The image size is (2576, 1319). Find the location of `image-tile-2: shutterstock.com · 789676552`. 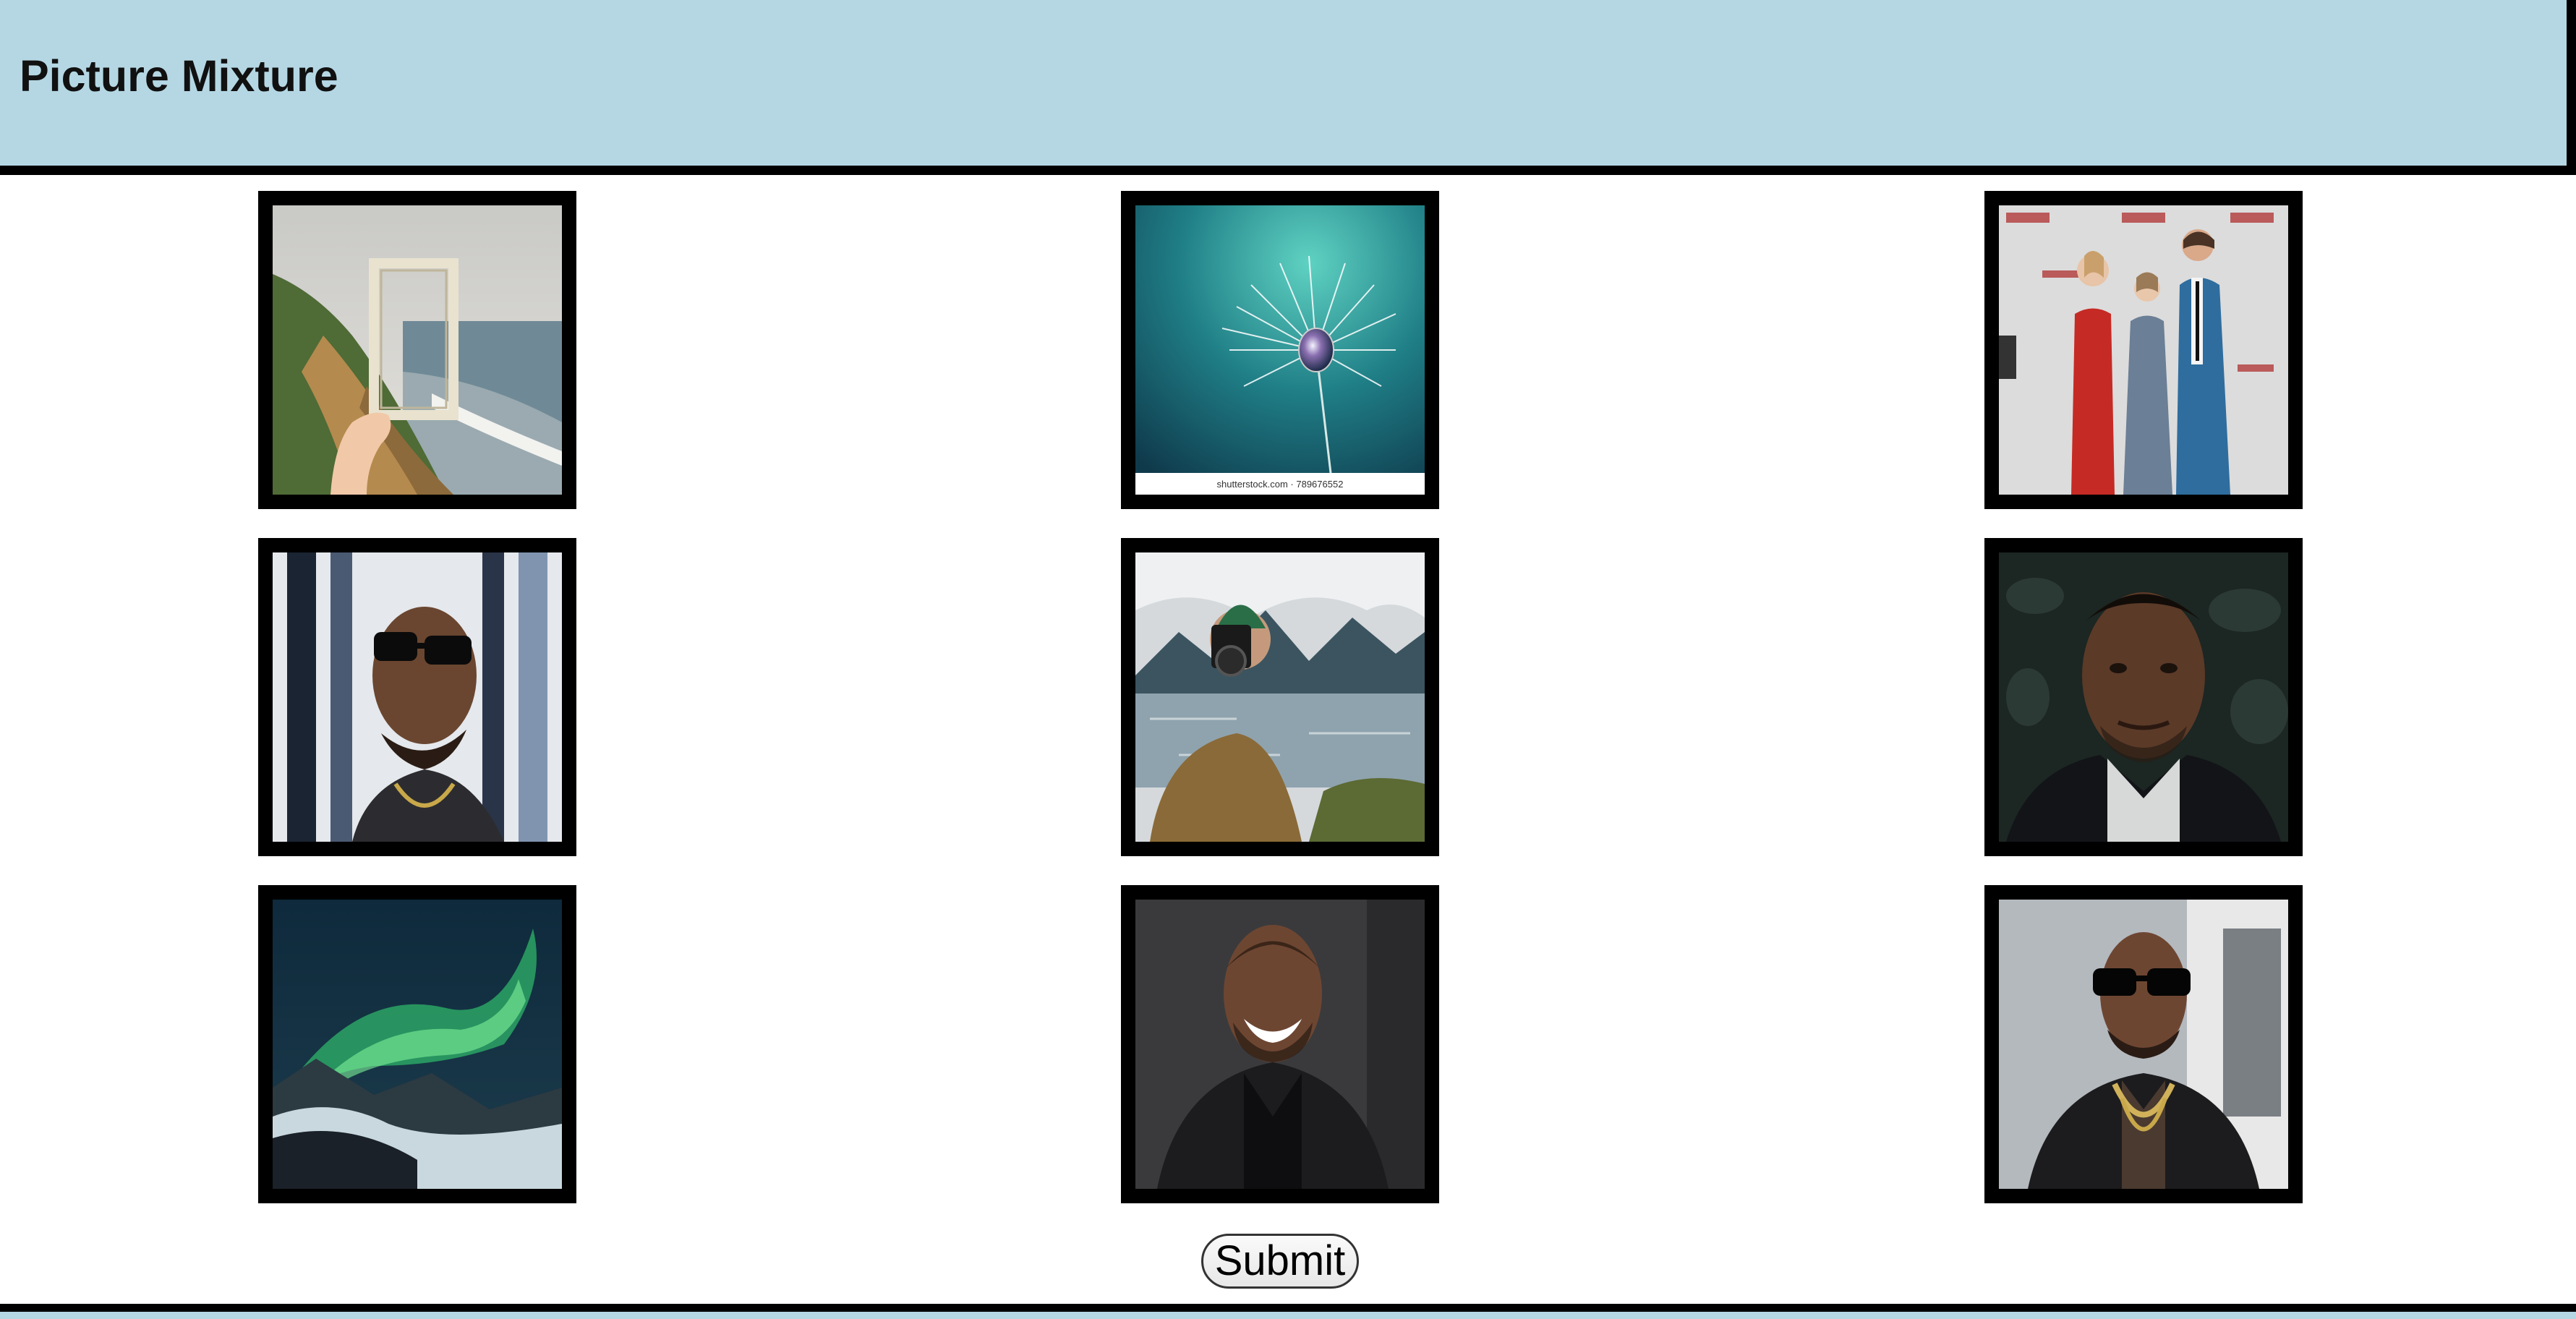

image-tile-2: shutterstock.com · 789676552 is located at coordinates (1280, 350).